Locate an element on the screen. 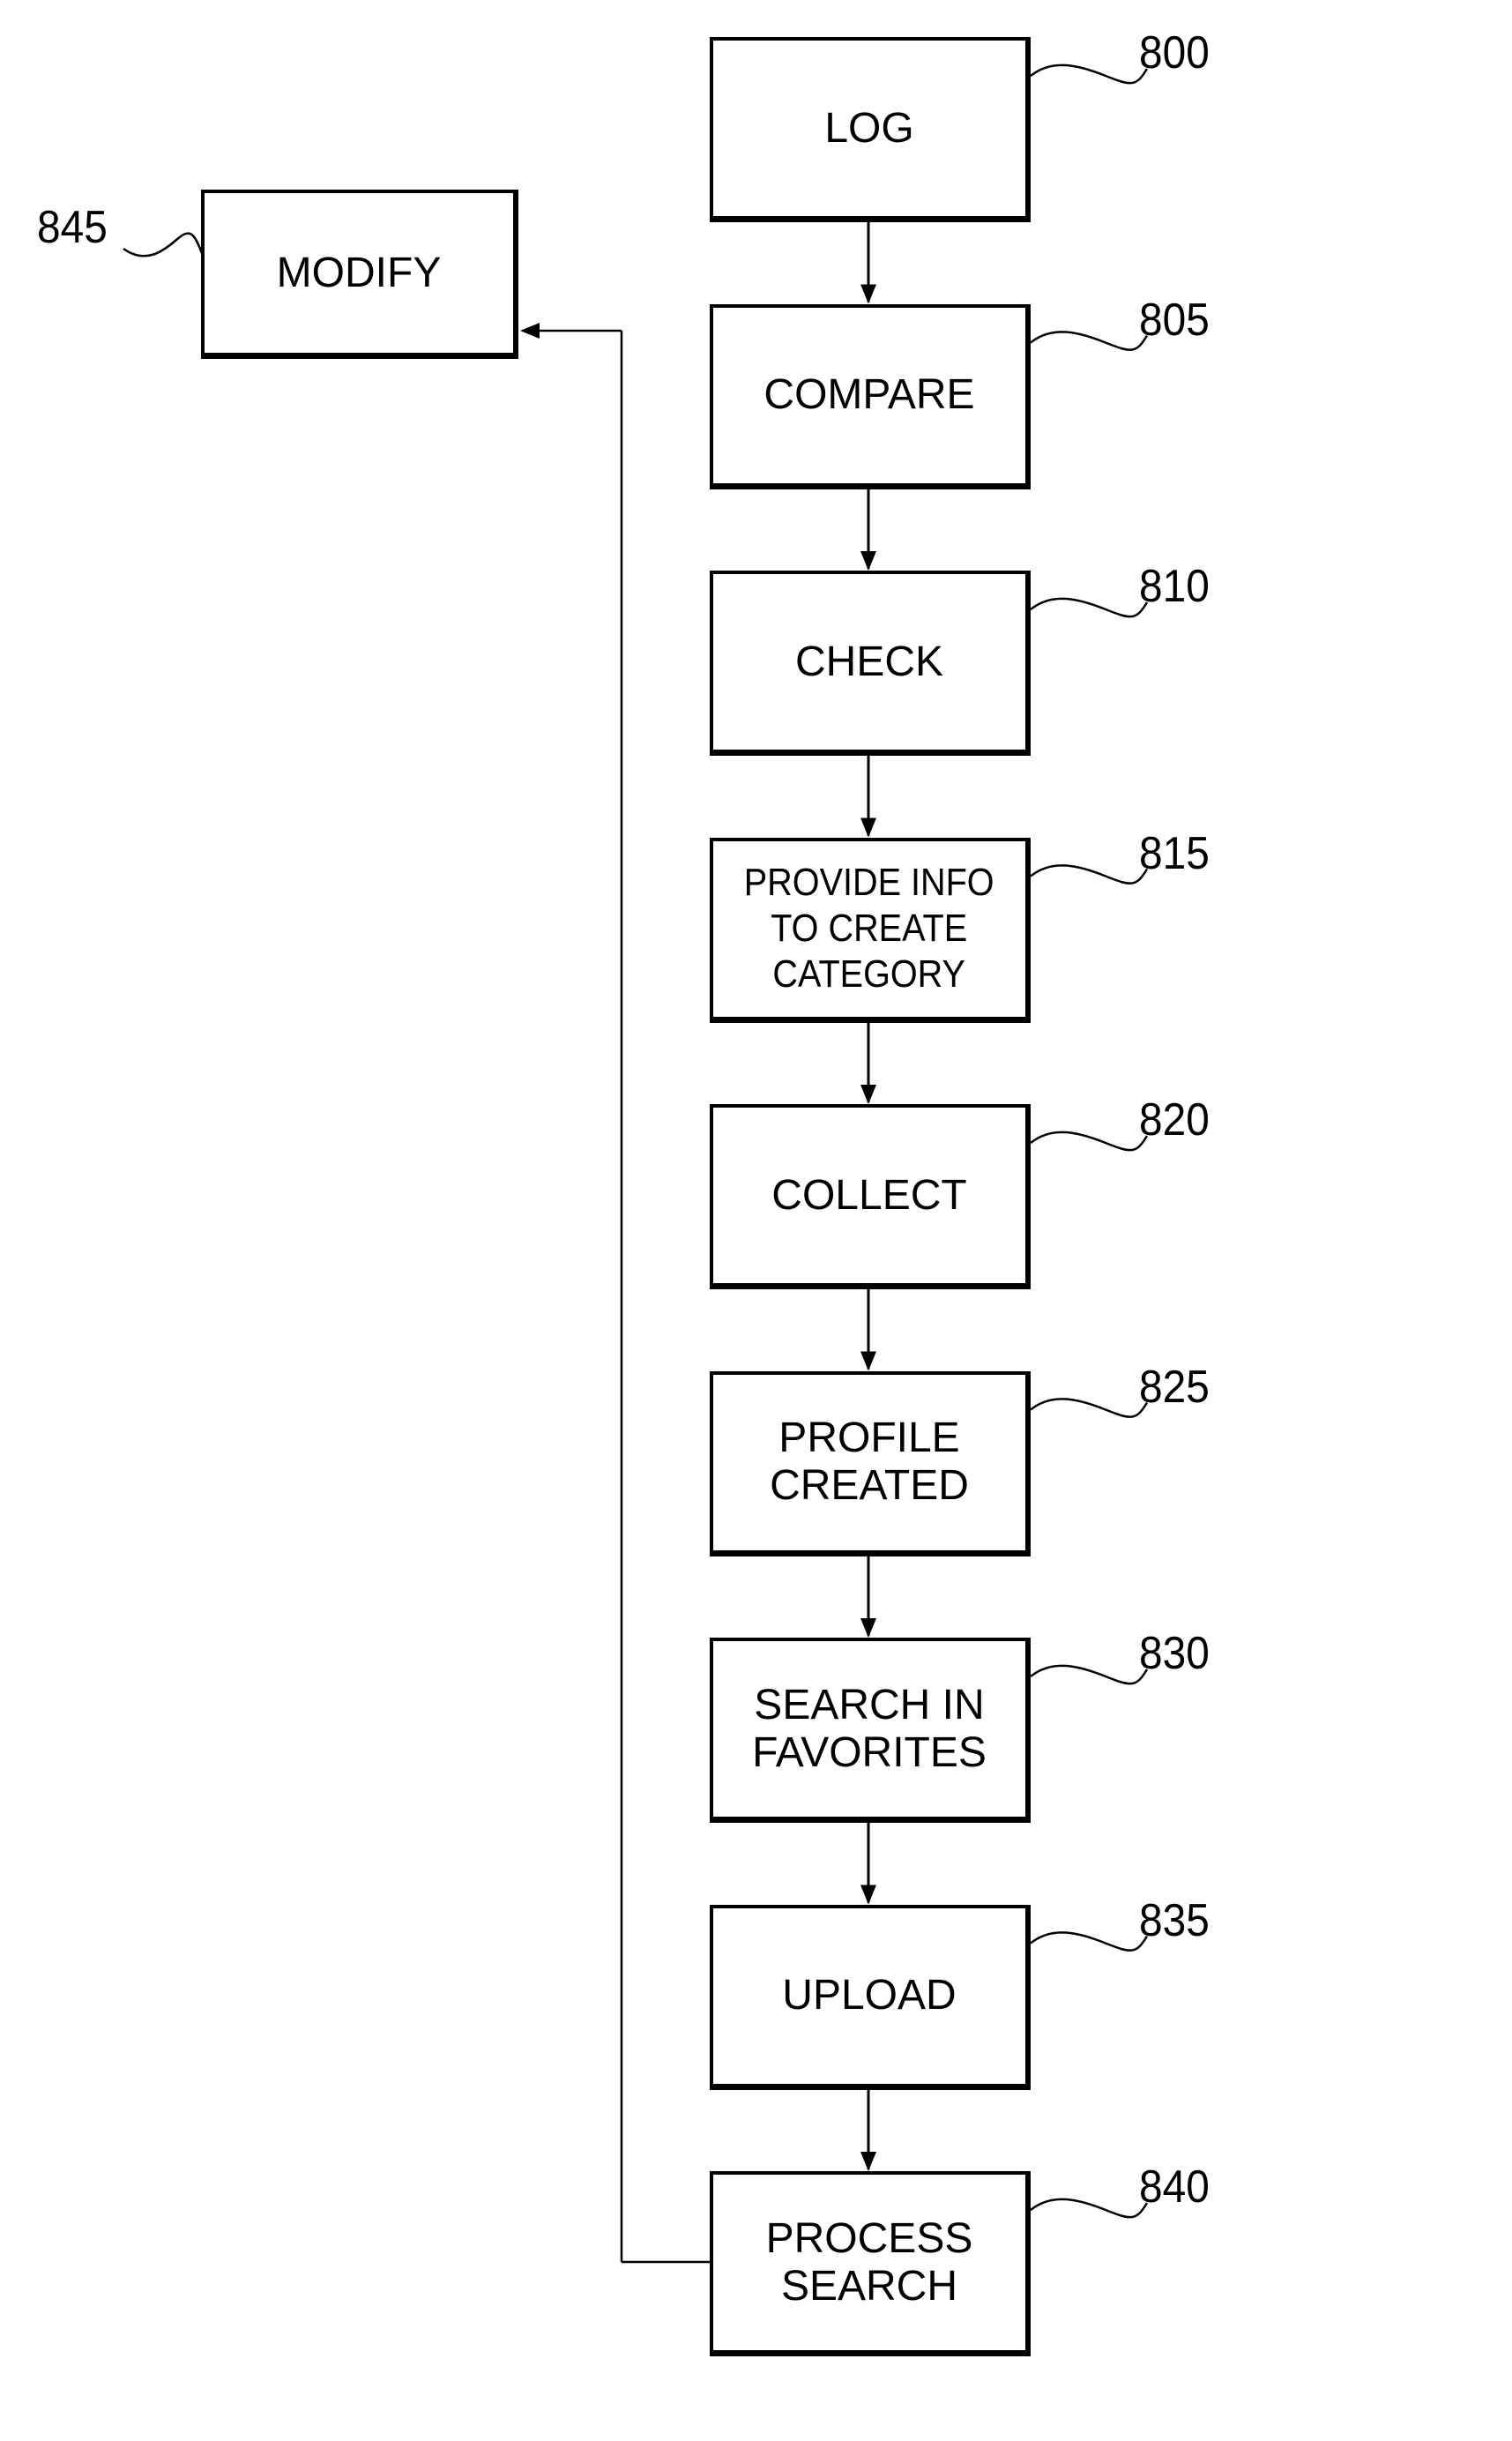 This screenshot has height=2441, width=1512. step-label: PROFILE CREATED is located at coordinates (870, 1462).